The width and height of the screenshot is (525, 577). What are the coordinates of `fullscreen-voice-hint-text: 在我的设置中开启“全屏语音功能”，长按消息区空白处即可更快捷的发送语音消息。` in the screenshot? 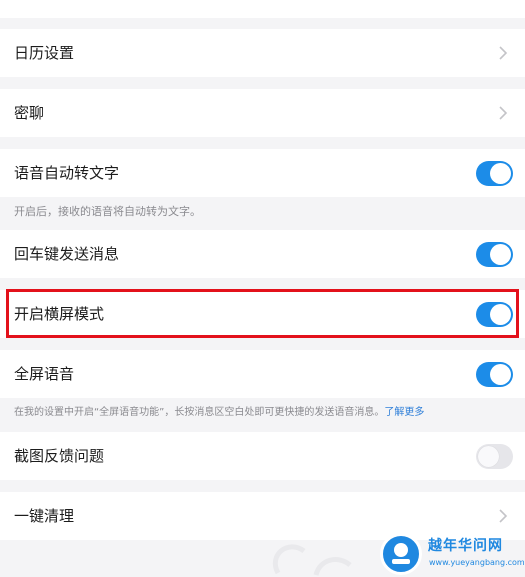 It's located at (199, 412).